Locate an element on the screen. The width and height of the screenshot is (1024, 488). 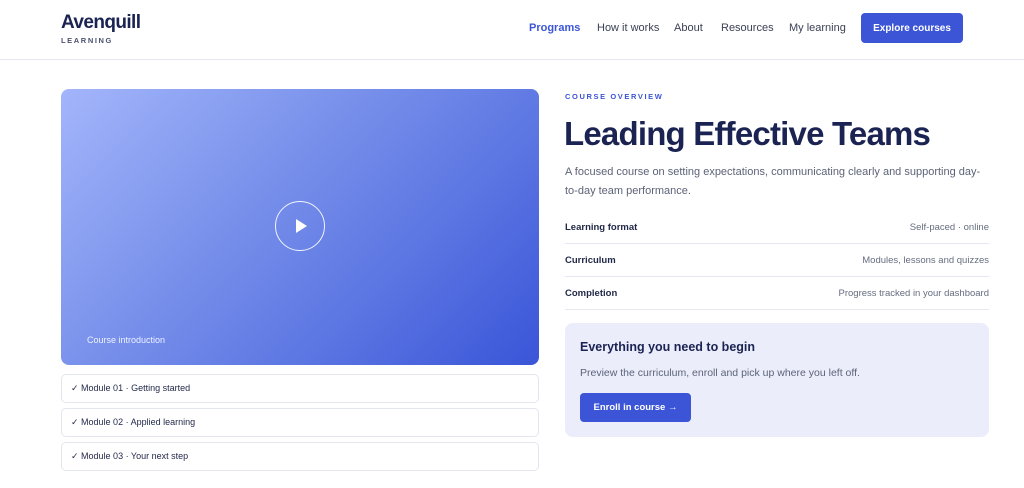
section-eyebrow: COURSE OVERVIEW is located at coordinates (614, 96).